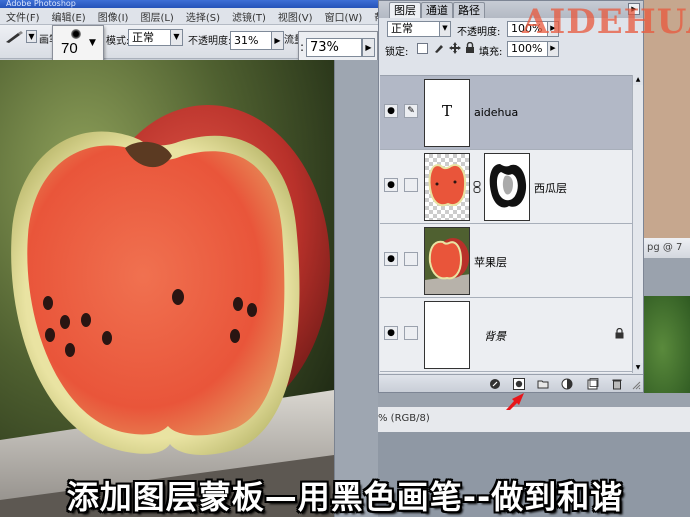  Describe the element at coordinates (534, 419) in the screenshot. I see `status-bar: % (RGB/8)` at that location.